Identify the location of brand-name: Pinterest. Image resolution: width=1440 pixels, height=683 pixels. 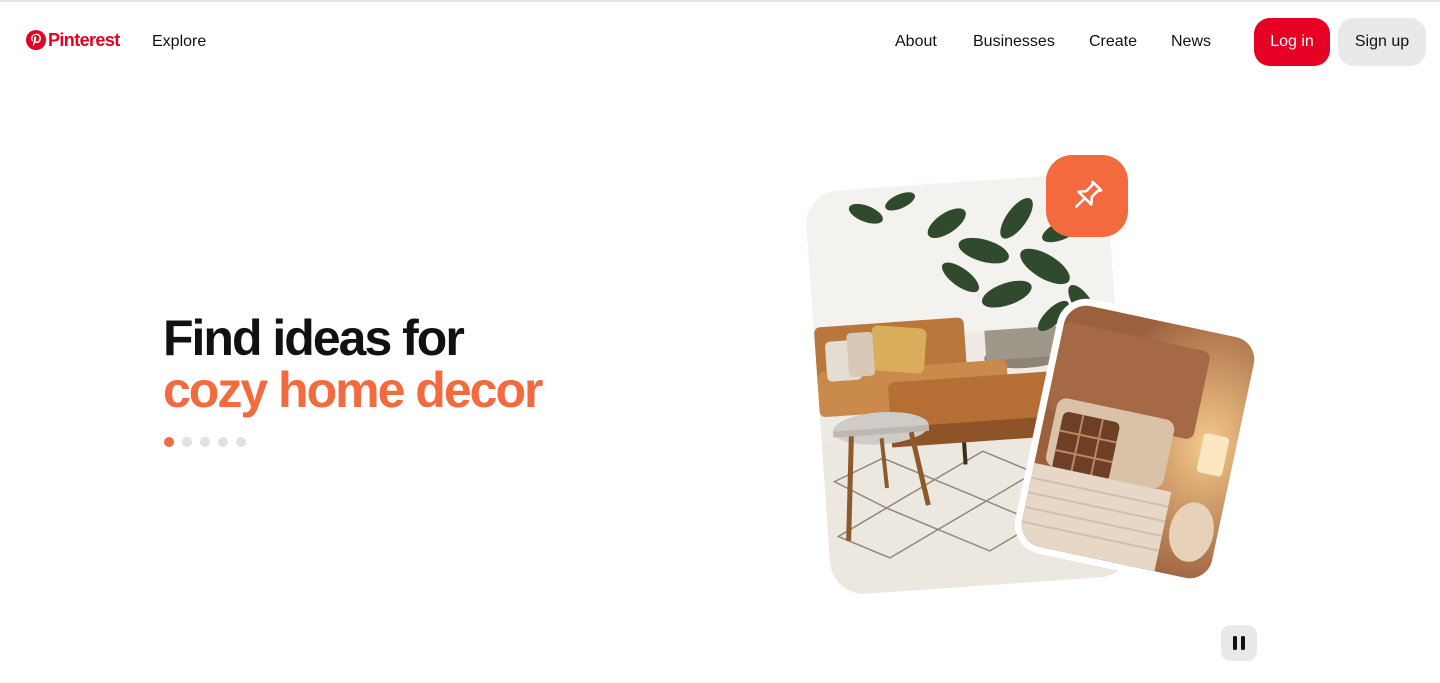
(84, 40).